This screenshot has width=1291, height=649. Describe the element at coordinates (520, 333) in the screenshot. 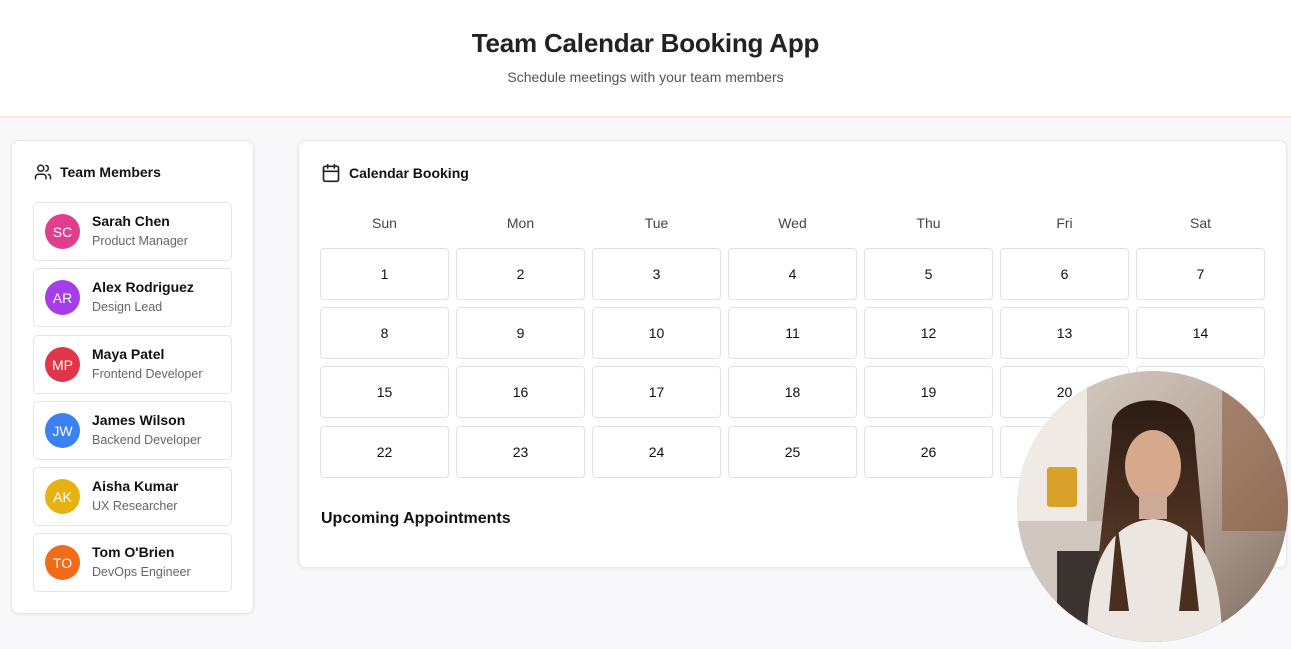

I see `calendar-day-9: 9` at that location.